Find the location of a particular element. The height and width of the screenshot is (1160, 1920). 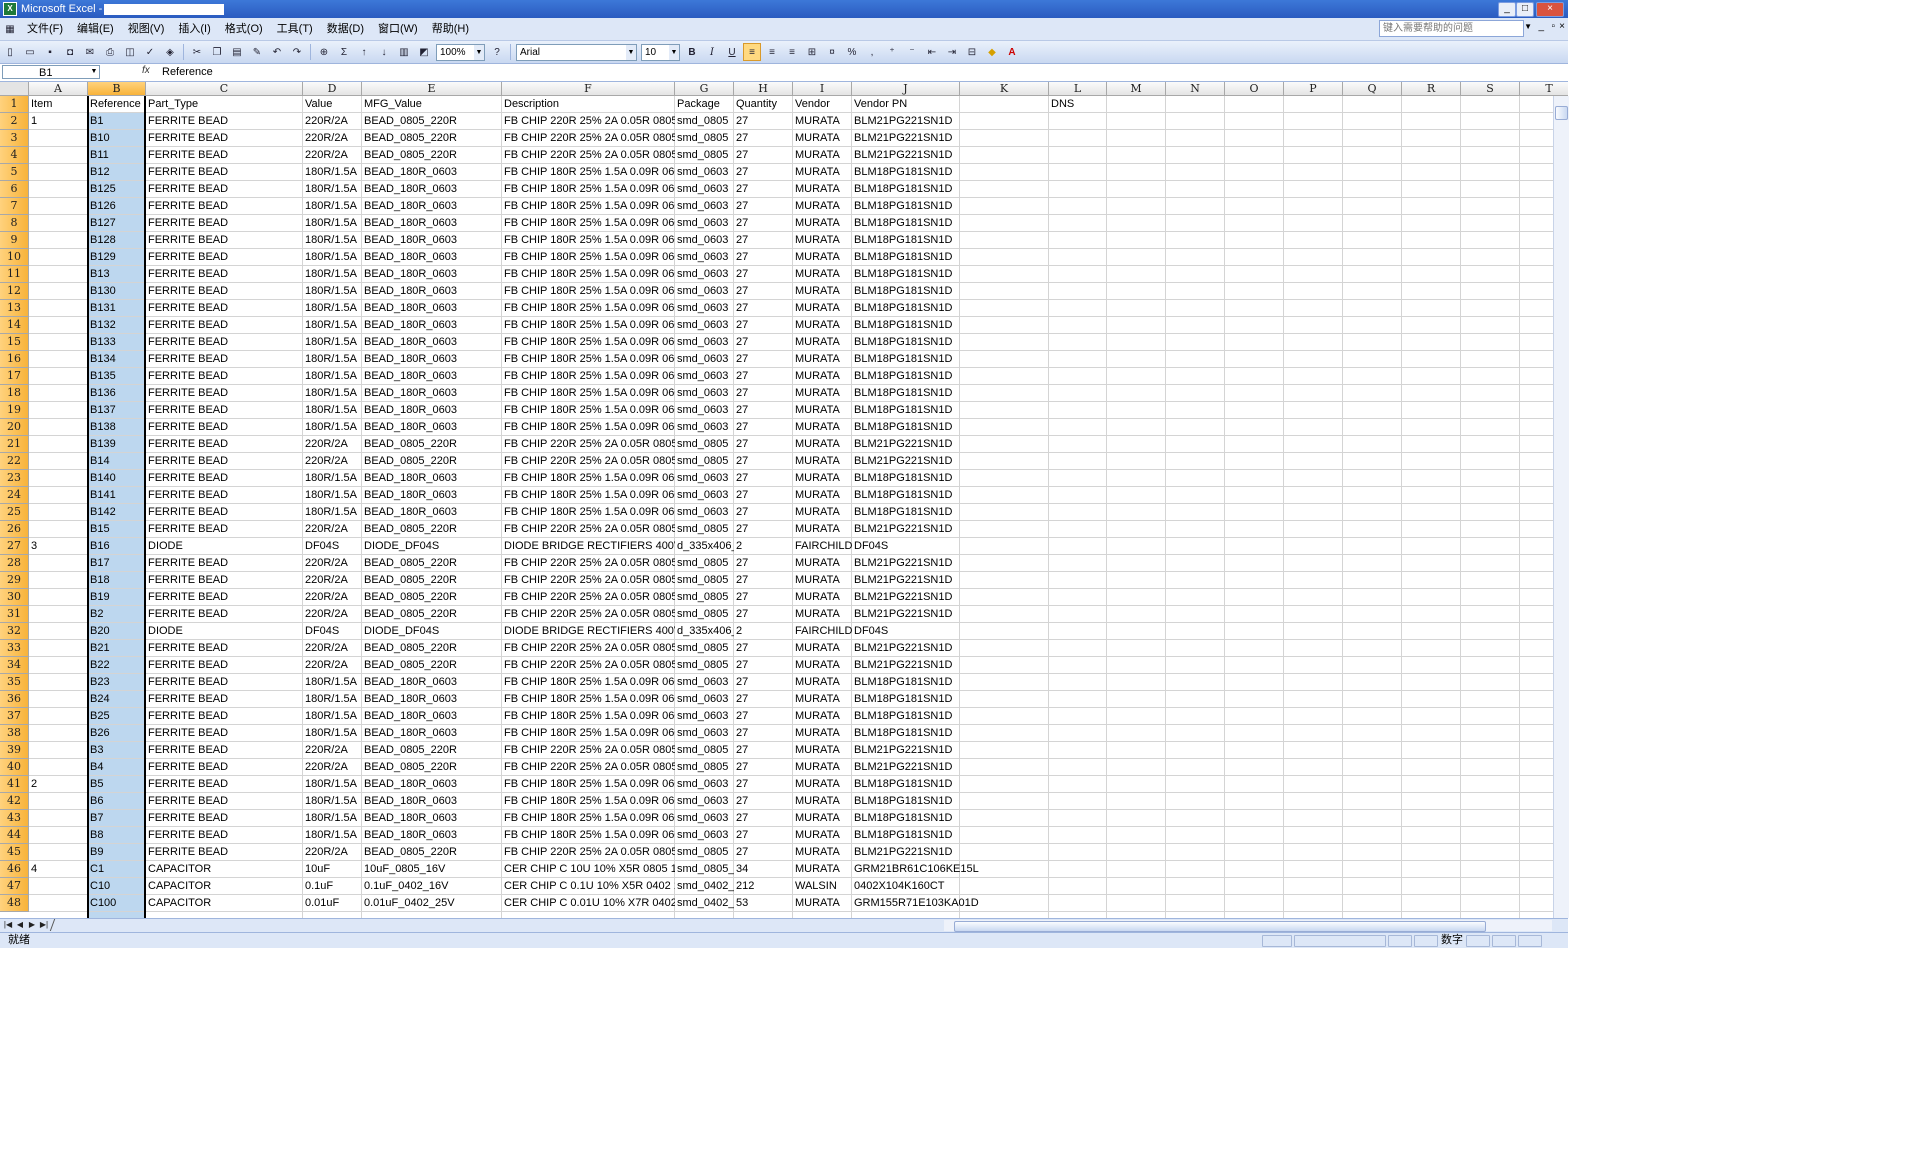

help-icon: ? is located at coordinates (497, 52).